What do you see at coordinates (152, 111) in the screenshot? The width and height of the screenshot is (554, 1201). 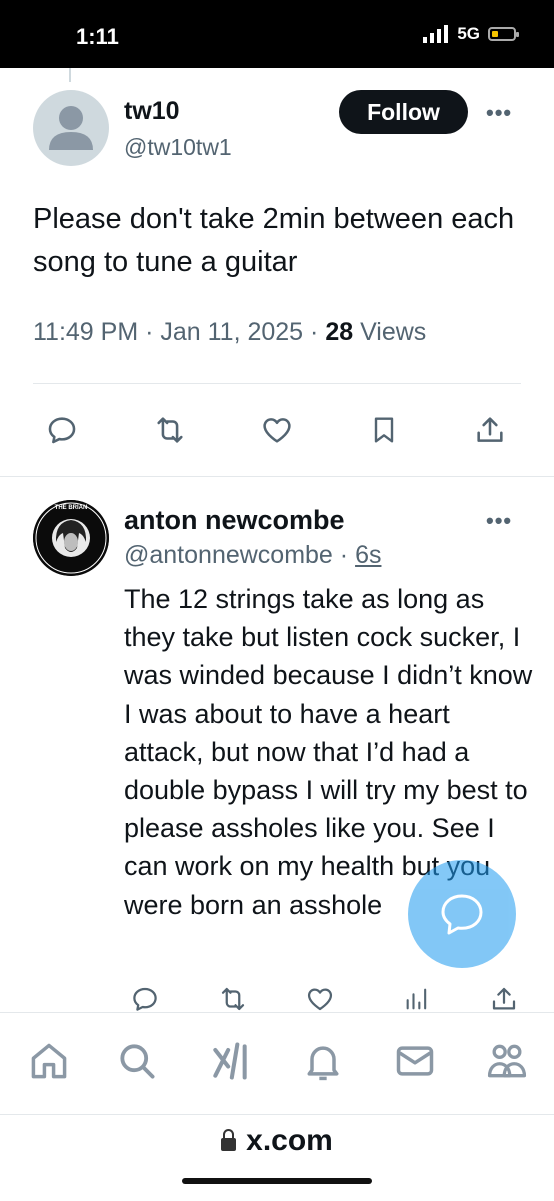 I see `author-name: tw10` at bounding box center [152, 111].